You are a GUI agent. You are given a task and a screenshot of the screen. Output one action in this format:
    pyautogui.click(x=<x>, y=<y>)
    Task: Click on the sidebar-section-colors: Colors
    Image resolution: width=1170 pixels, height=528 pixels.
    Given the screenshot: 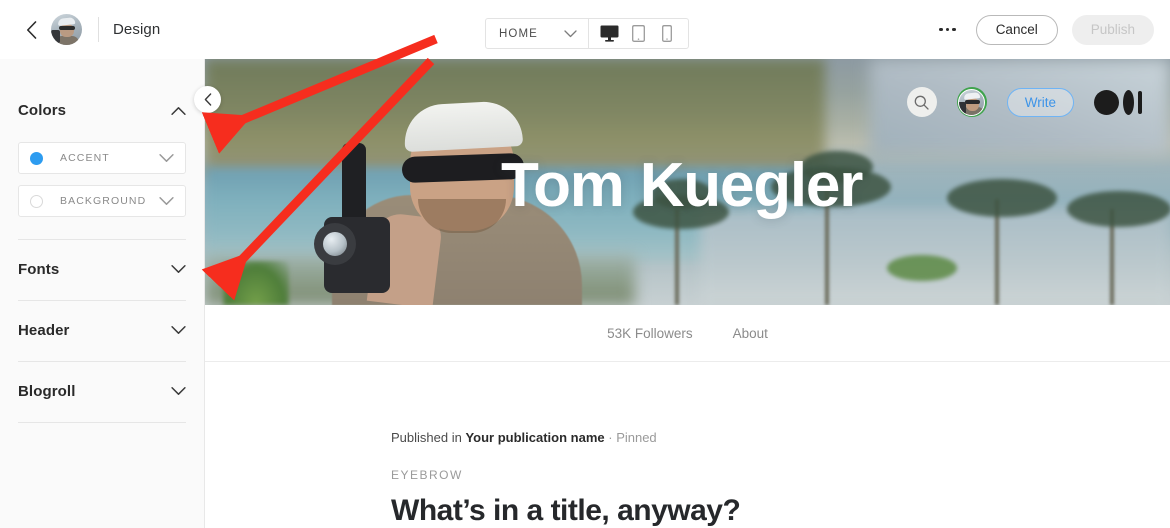 What is the action you would take?
    pyautogui.click(x=102, y=110)
    